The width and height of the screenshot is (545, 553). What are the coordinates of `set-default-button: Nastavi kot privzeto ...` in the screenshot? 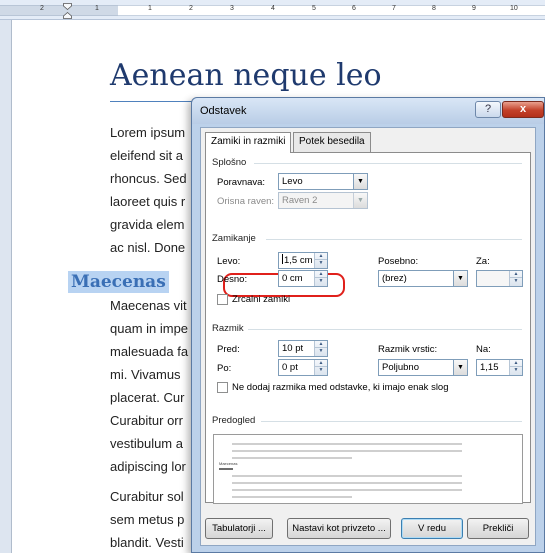 It's located at (339, 528).